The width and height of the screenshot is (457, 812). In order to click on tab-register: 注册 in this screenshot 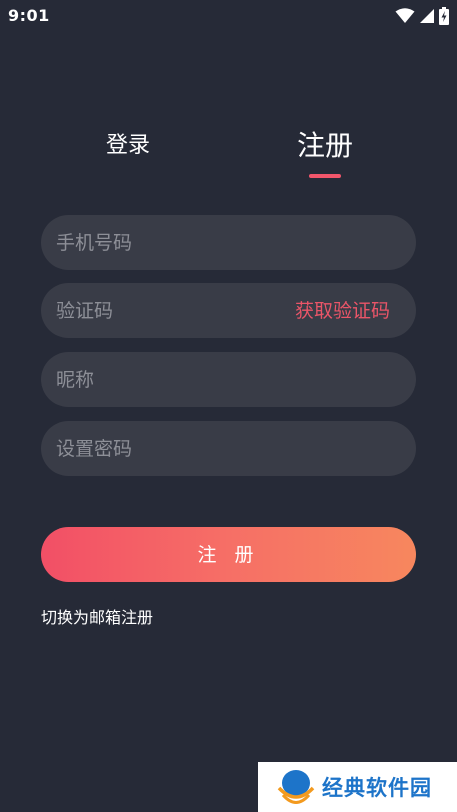, I will do `click(325, 154)`.